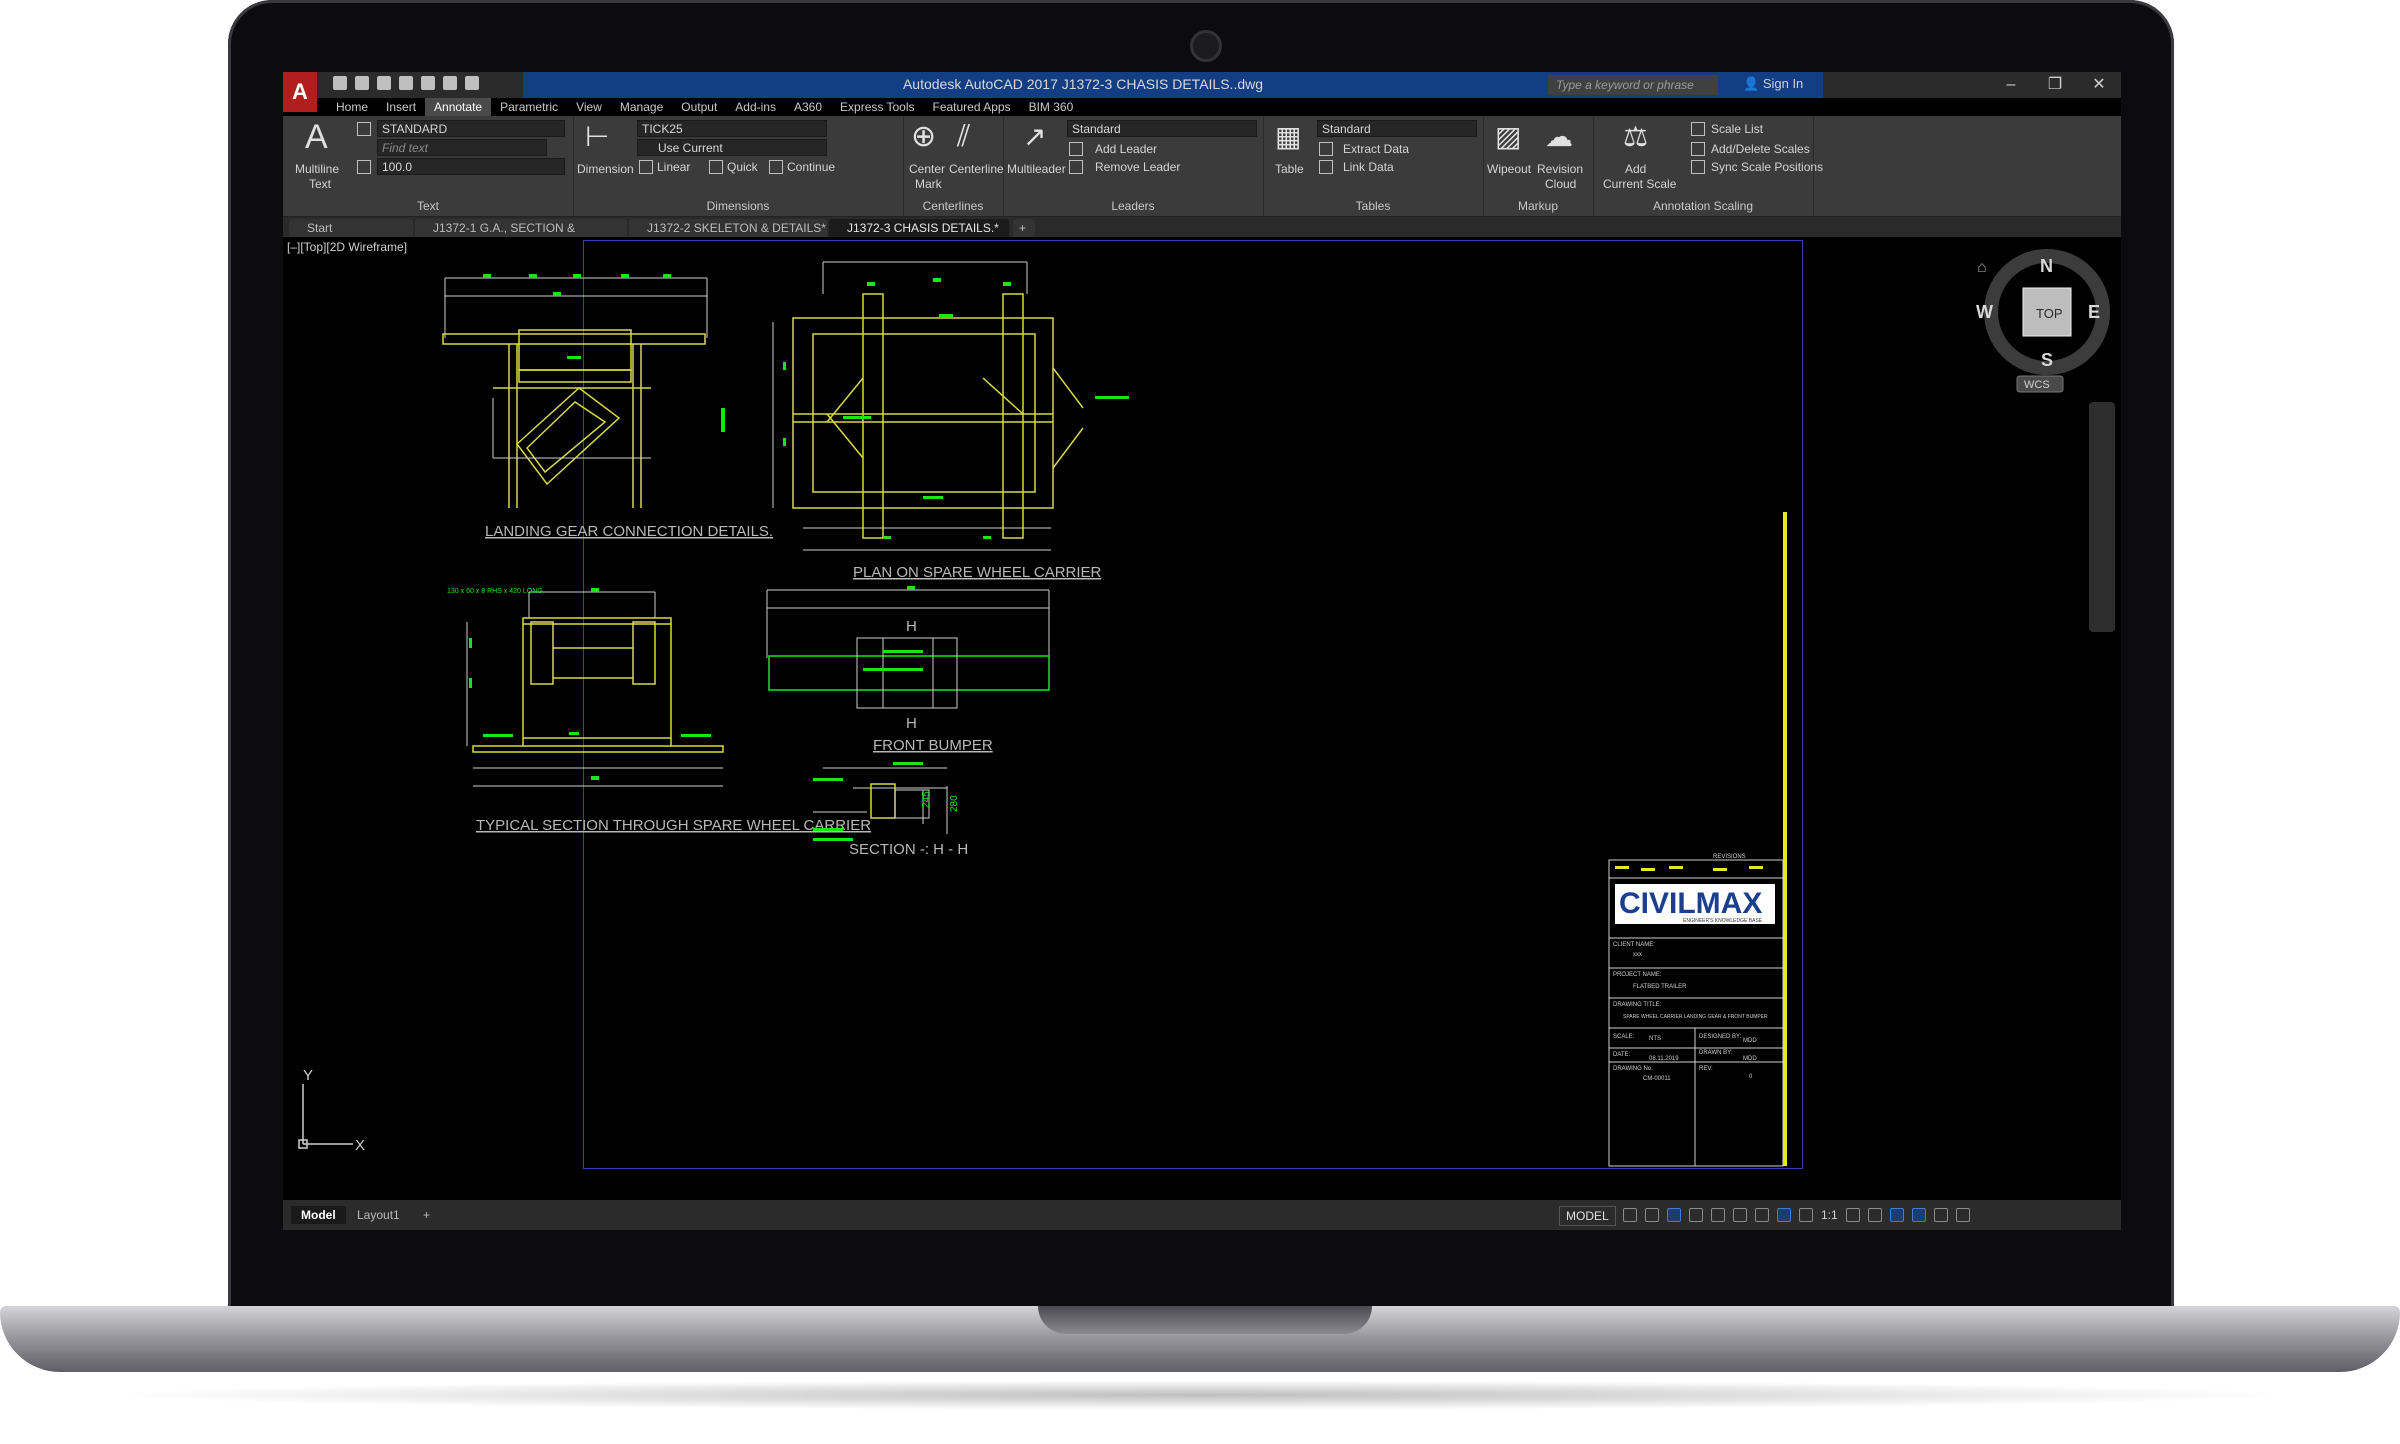 This screenshot has height=1444, width=2400. Describe the element at coordinates (318, 1215) in the screenshot. I see `model-tab: Model` at that location.